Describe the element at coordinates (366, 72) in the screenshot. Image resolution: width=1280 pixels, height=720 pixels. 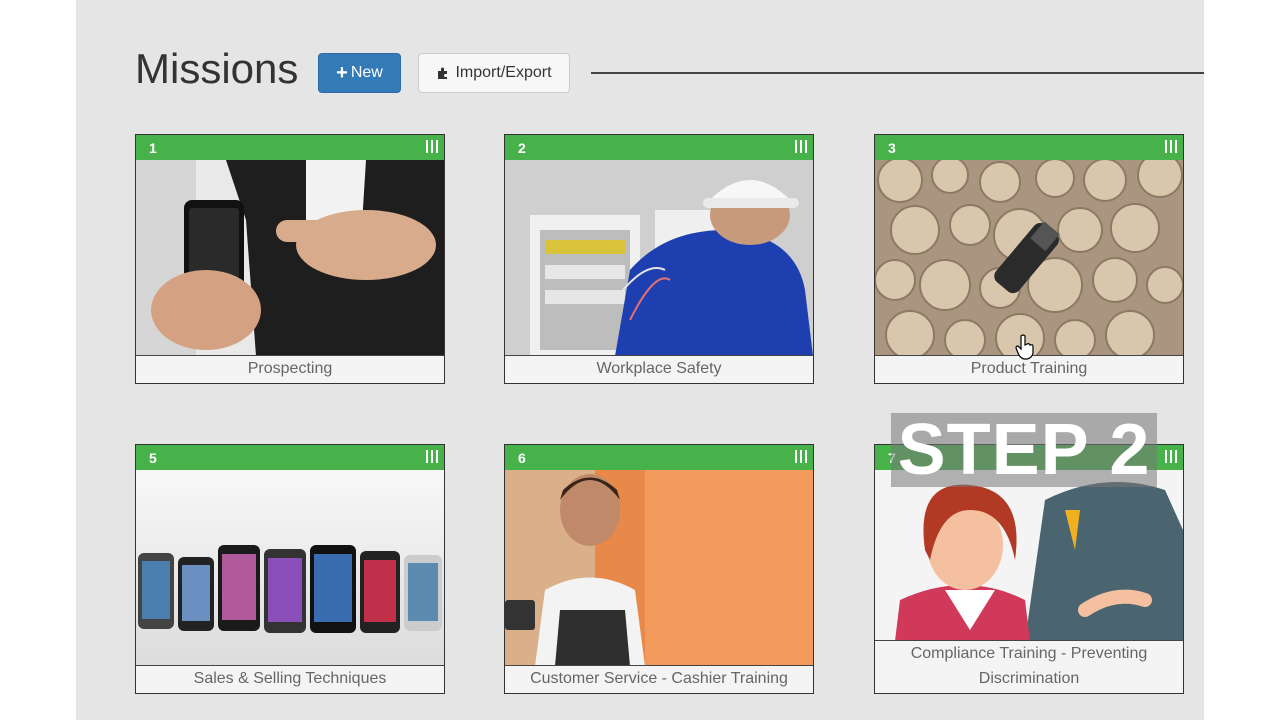
I see `new-button-label: New` at that location.